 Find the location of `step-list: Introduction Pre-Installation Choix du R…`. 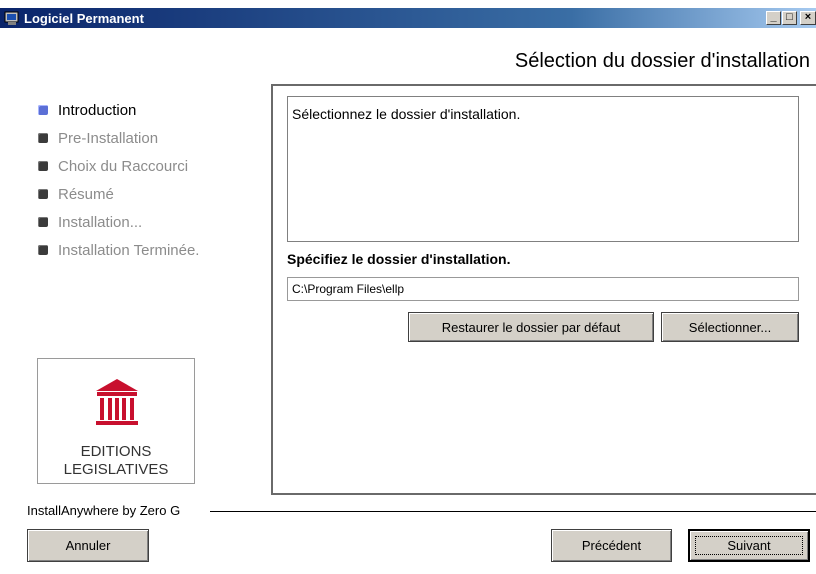

step-list: Introduction Pre-Installation Choix du R… is located at coordinates (118, 180).